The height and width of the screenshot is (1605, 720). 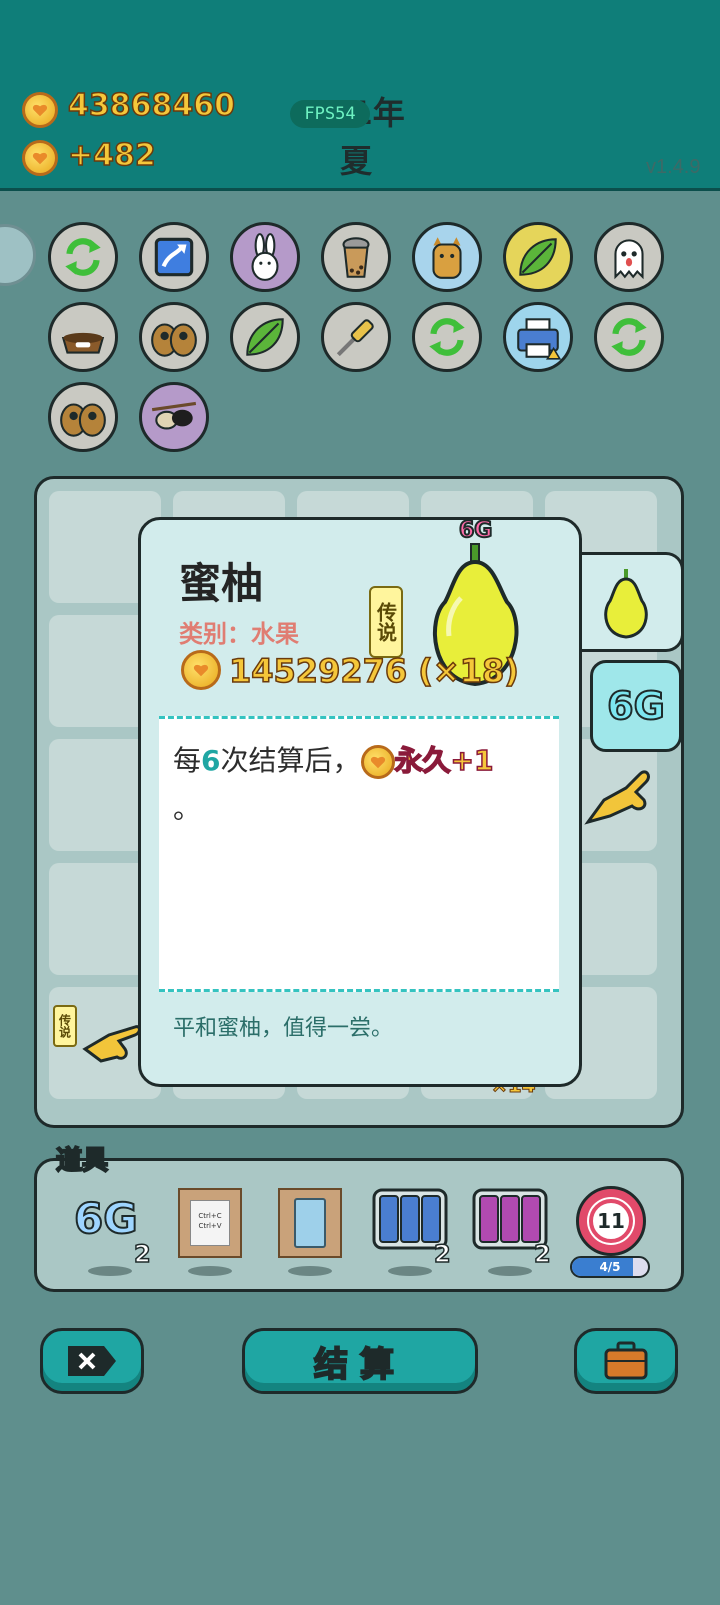 I want to click on selected-item-tab, so click(x=629, y=602).